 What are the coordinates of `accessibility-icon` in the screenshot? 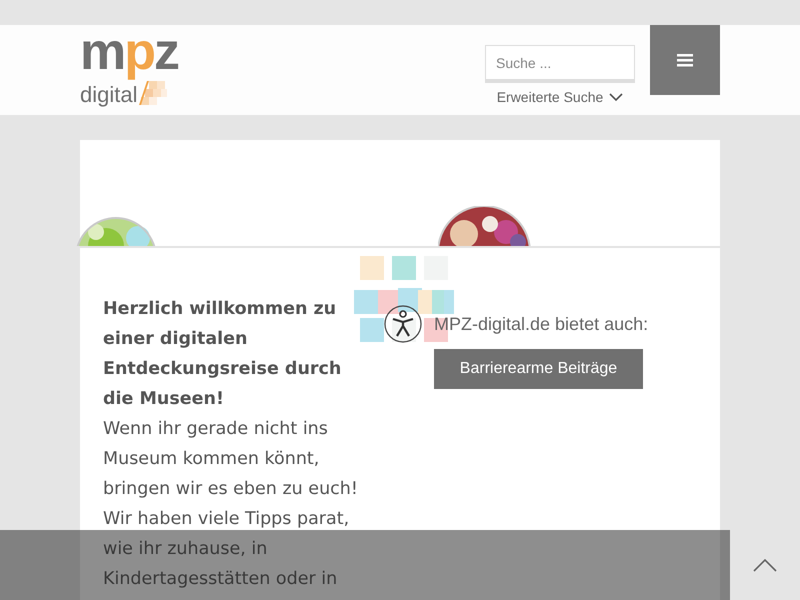 It's located at (403, 324).